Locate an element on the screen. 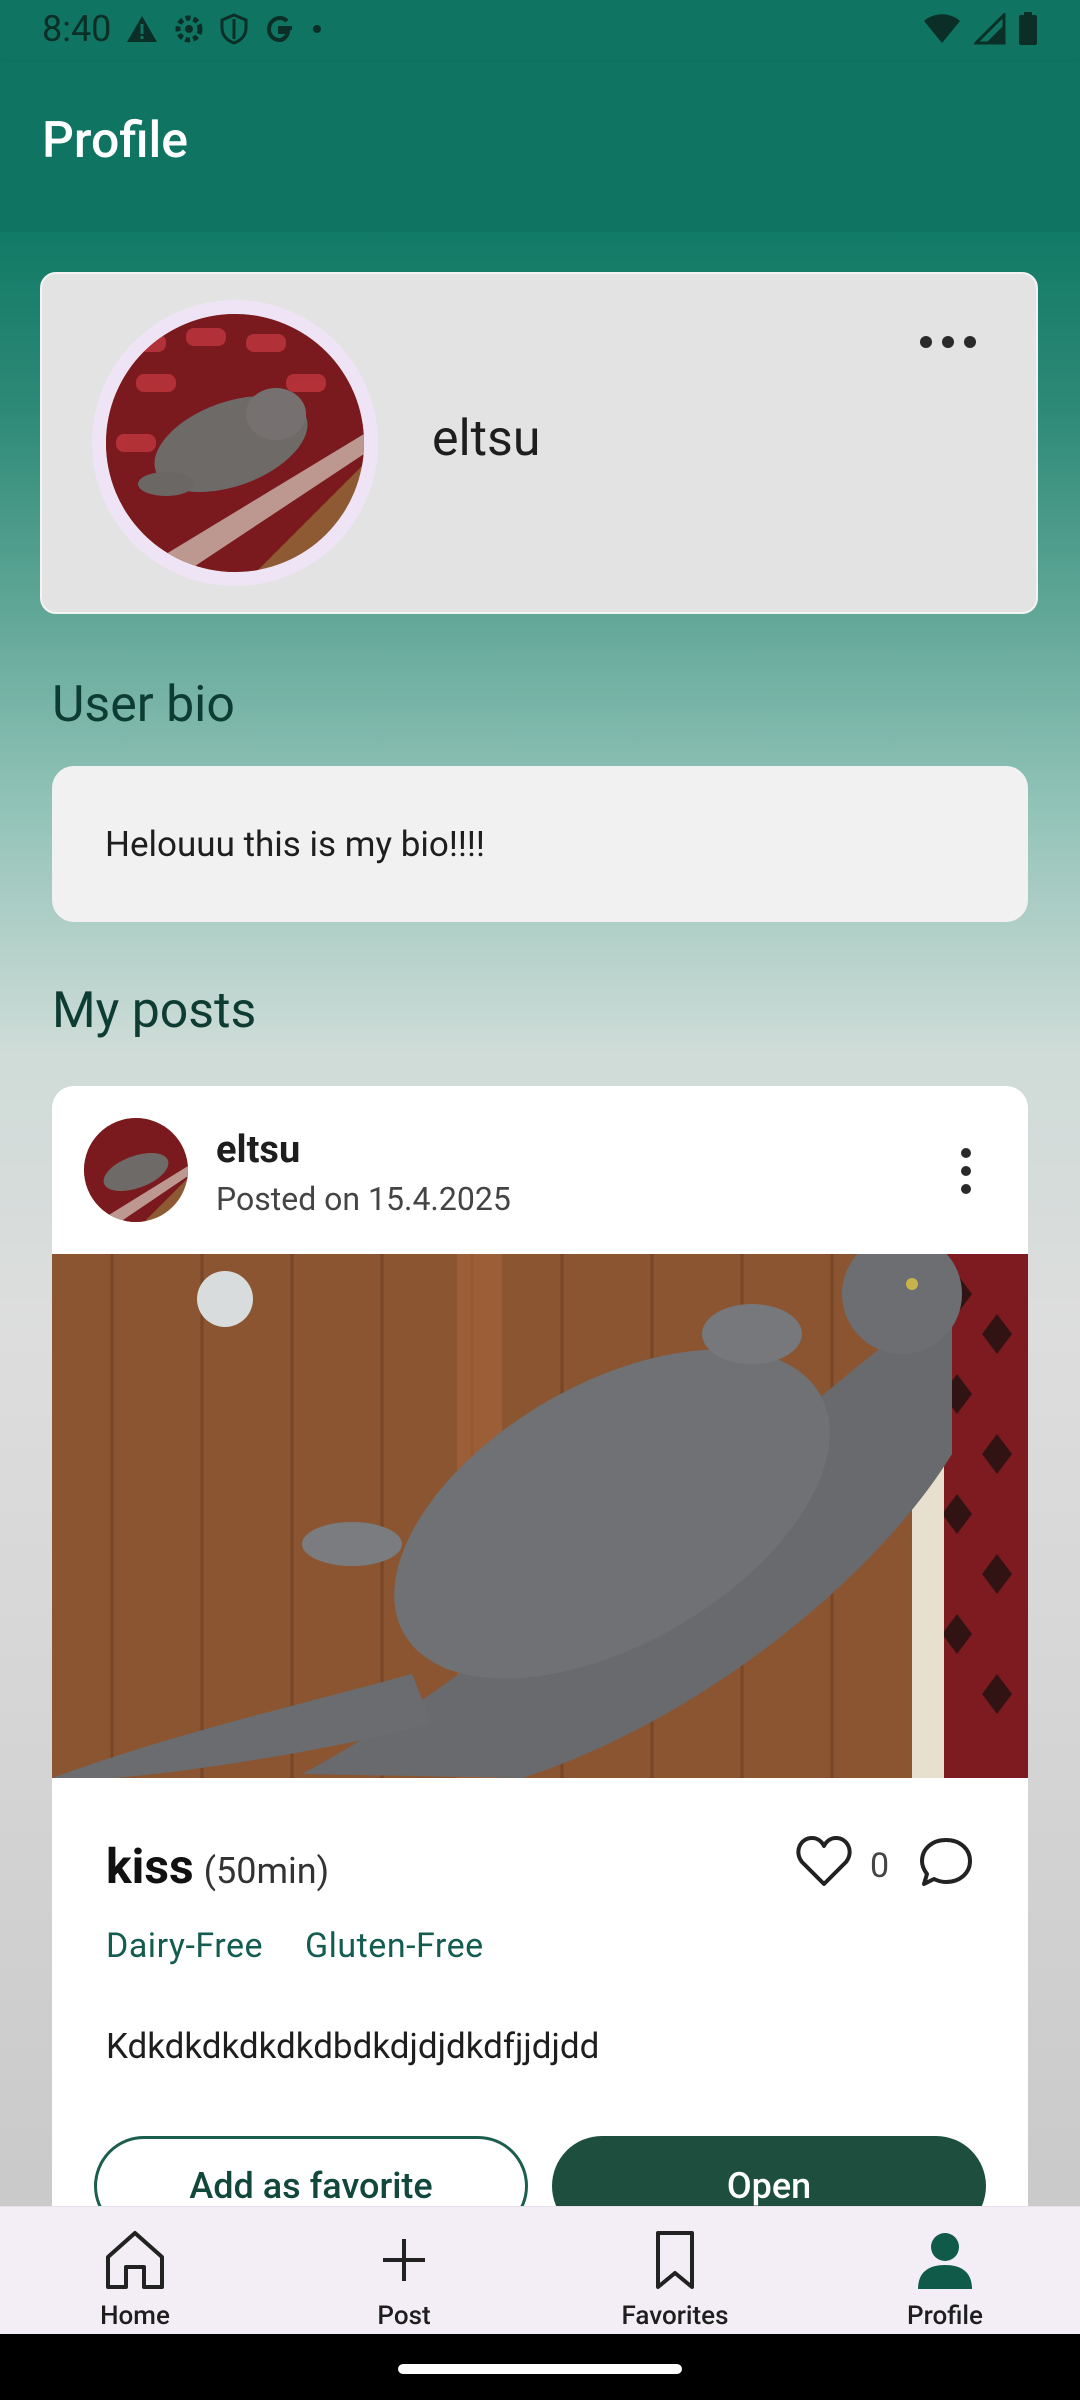 Image resolution: width=1080 pixels, height=2400 pixels. posts-heading: My posts is located at coordinates (154, 1011).